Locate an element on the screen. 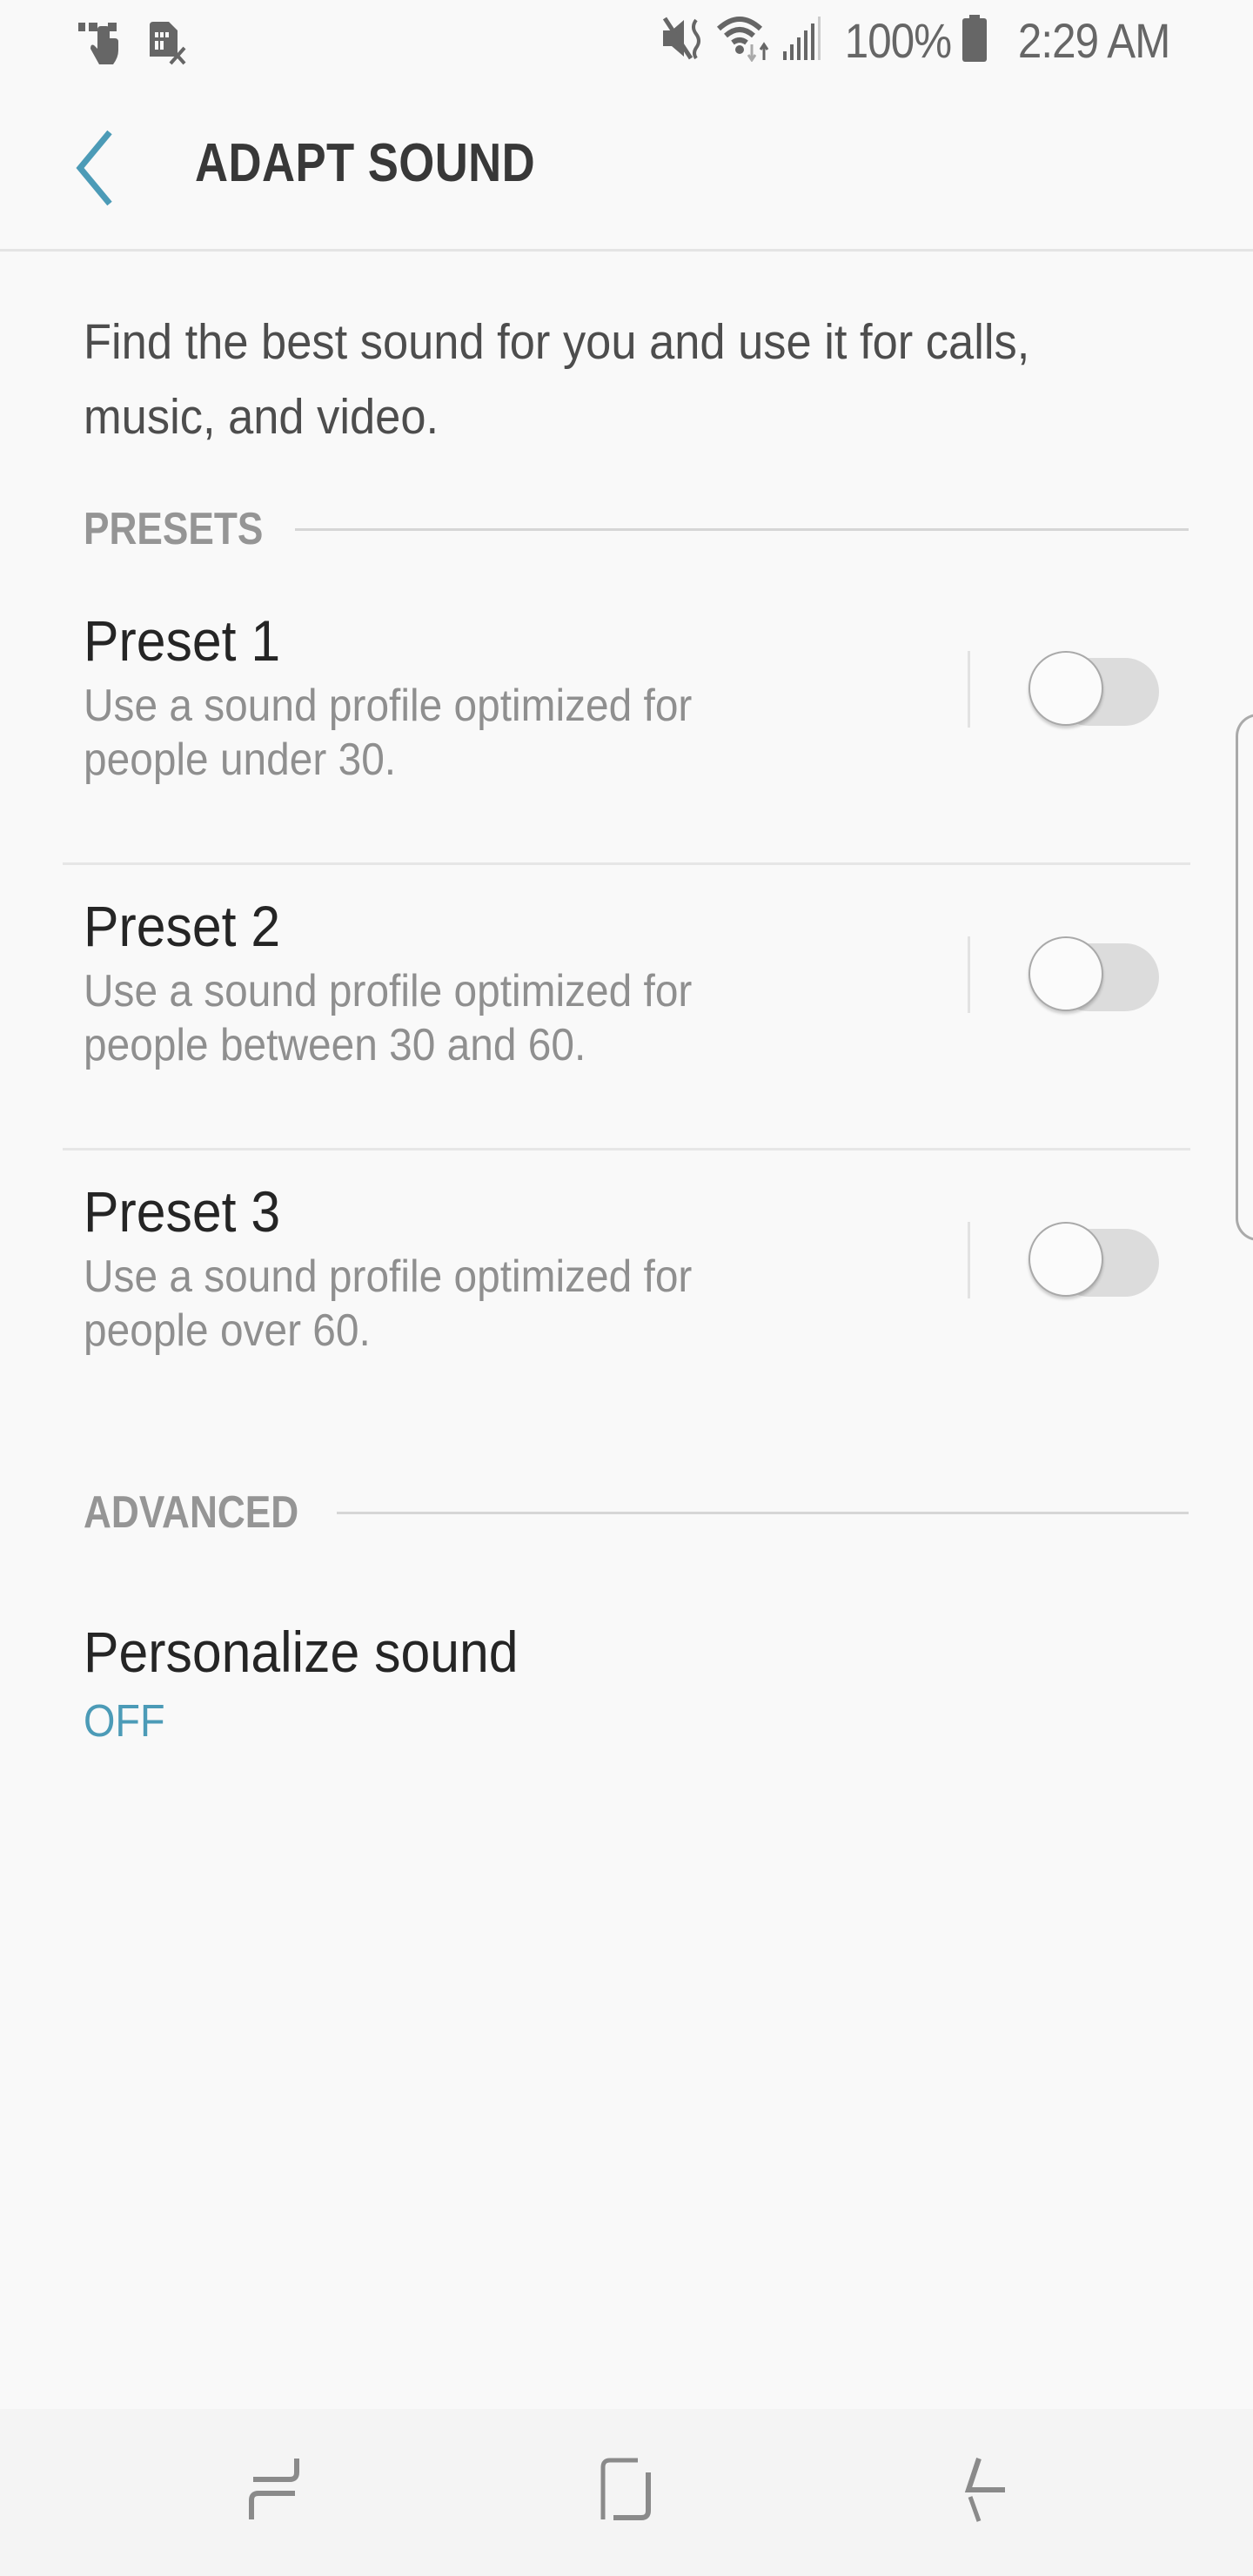 Image resolution: width=1253 pixels, height=2576 pixels. preset-3-switch is located at coordinates (1094, 1257).